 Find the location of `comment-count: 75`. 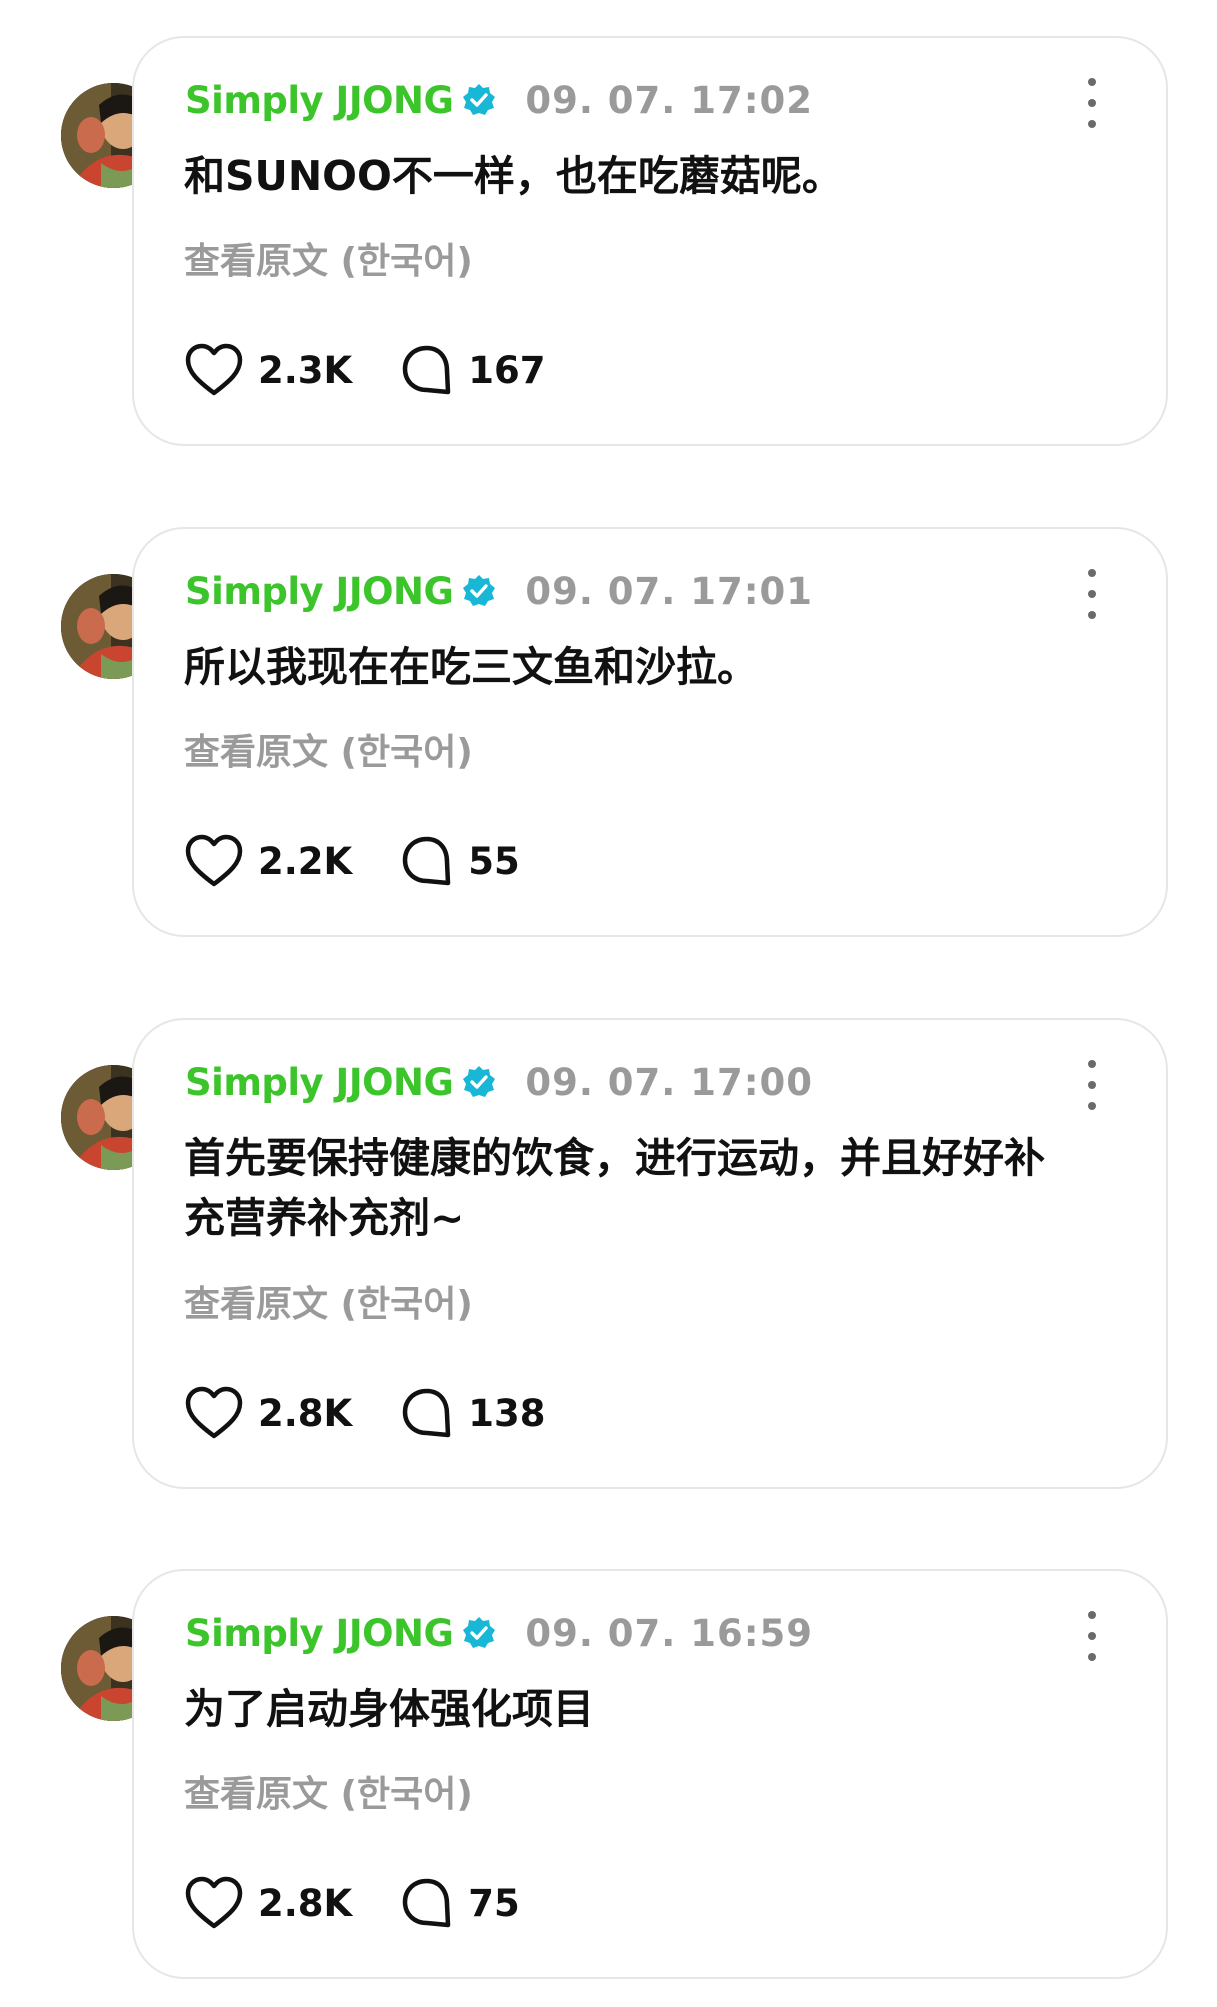

comment-count: 75 is located at coordinates (494, 1903).